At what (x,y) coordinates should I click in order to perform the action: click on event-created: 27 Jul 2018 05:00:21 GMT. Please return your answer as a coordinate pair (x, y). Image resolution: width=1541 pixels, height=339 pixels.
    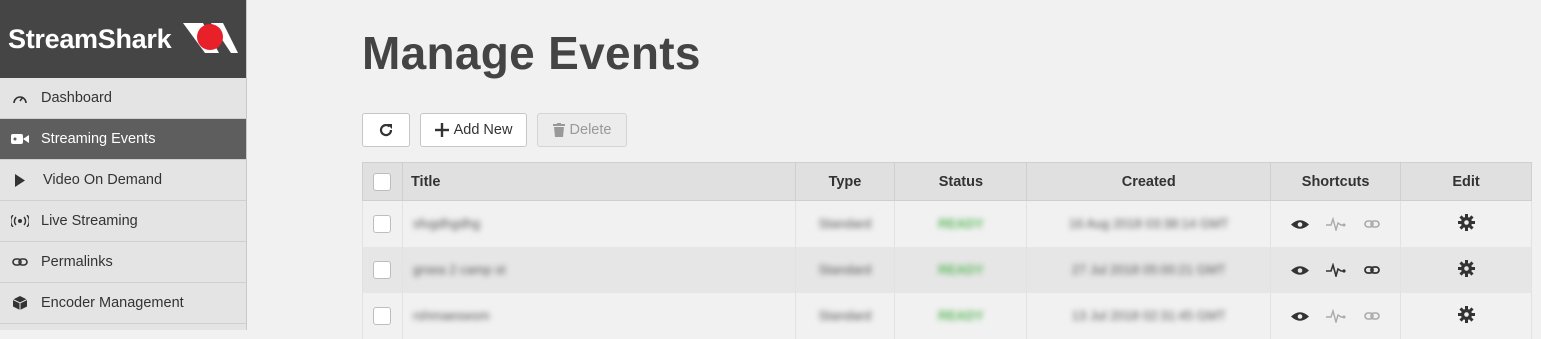
    Looking at the image, I should click on (1148, 269).